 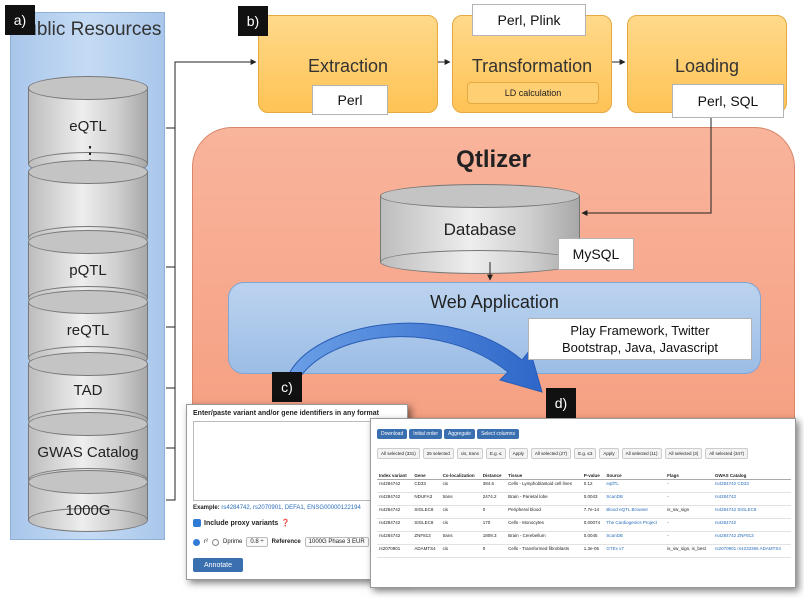 What do you see at coordinates (88, 330) in the screenshot?
I see `resource-label: reQTL` at bounding box center [88, 330].